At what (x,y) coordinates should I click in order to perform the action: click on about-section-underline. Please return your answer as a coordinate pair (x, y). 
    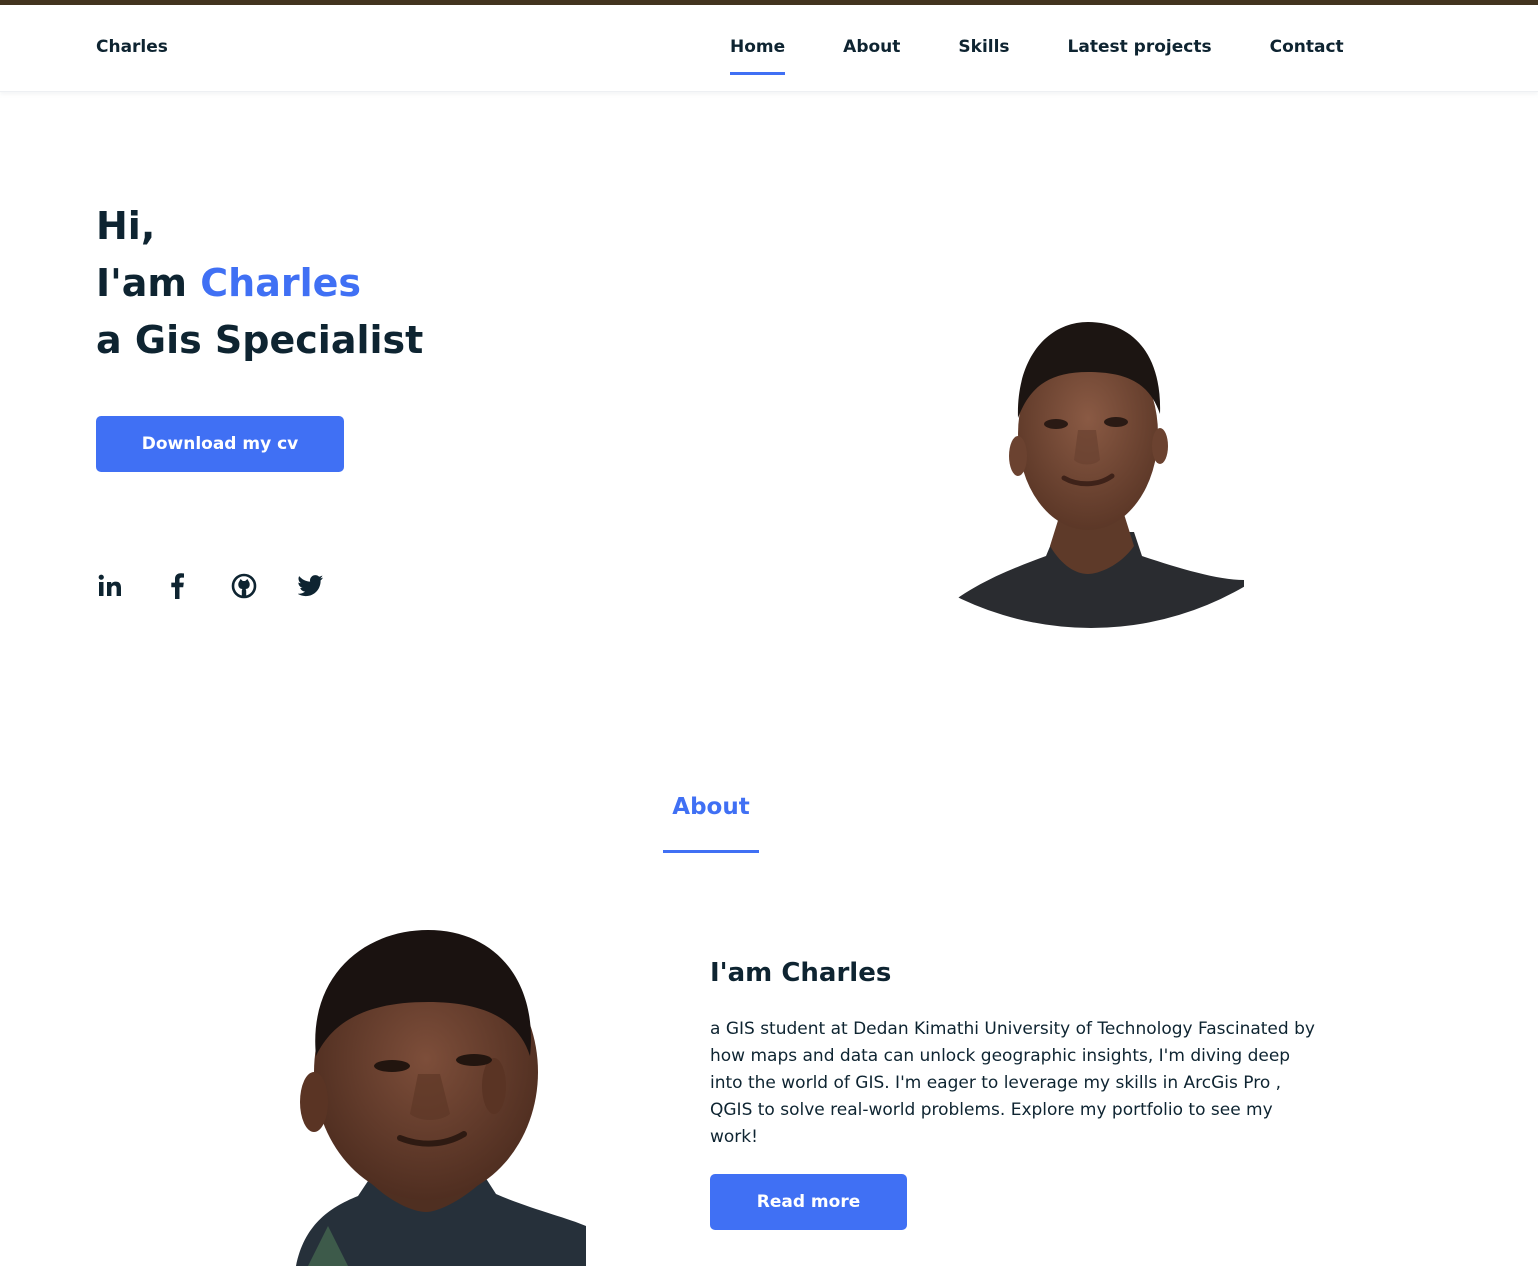
    Looking at the image, I should click on (711, 851).